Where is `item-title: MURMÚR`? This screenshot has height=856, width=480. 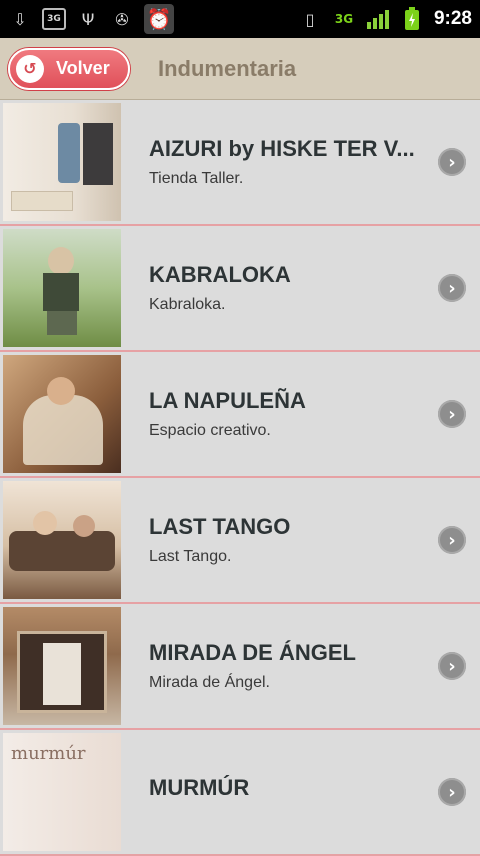
item-title: MURMÚR is located at coordinates (199, 787).